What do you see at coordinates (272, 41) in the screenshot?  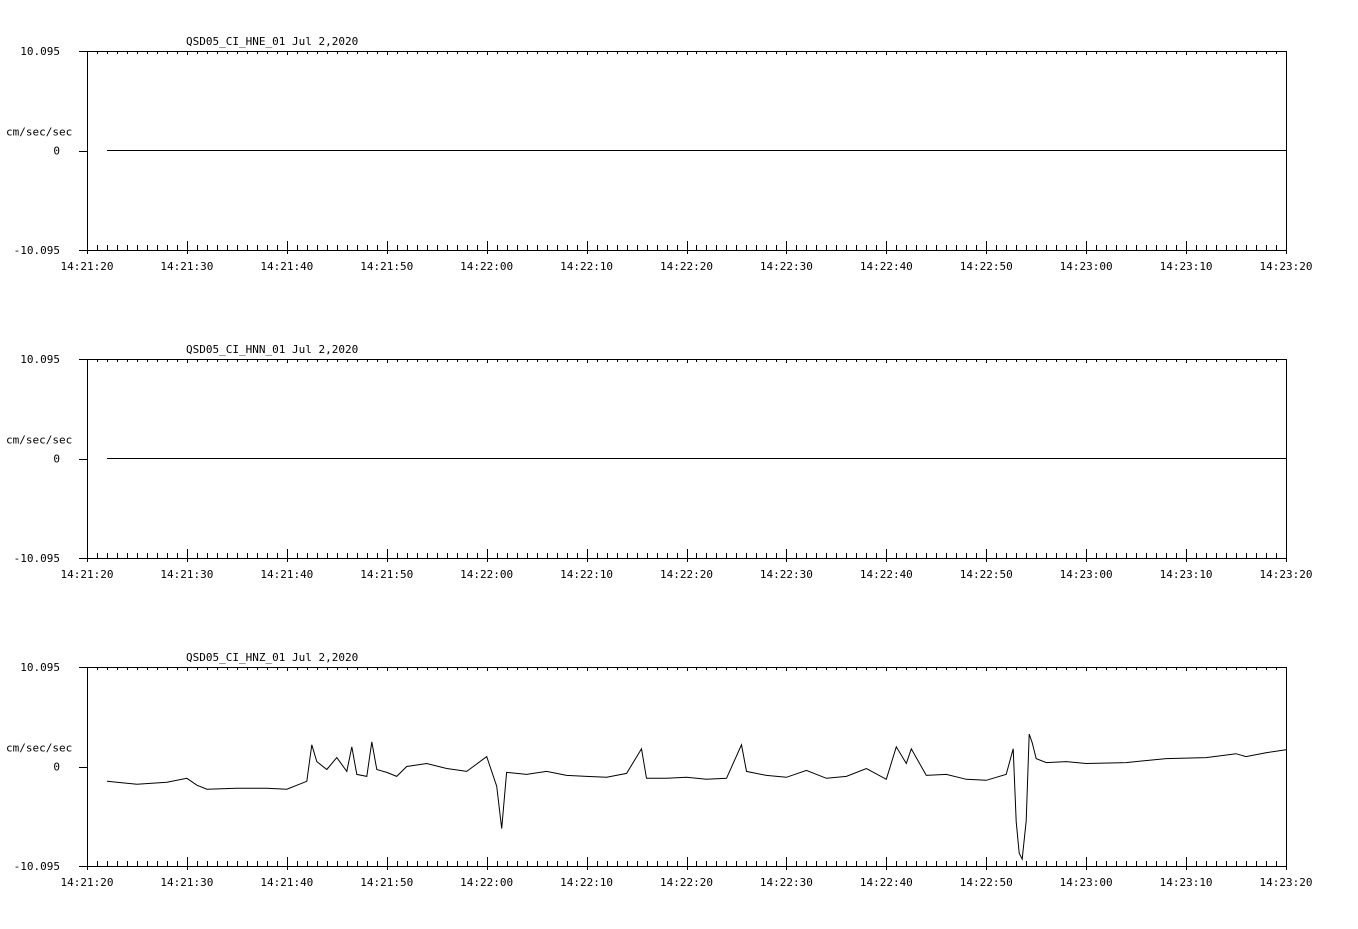 I see `chart-title: QSD05_CI_HNE_01 Jul 2,2020` at bounding box center [272, 41].